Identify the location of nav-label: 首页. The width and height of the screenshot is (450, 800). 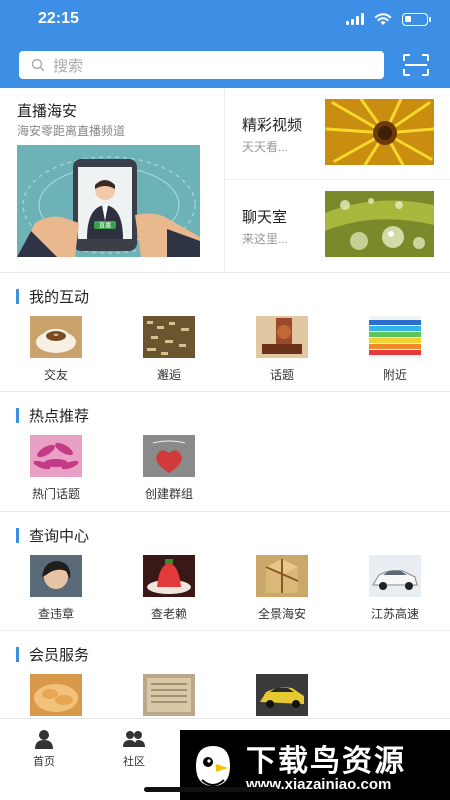
(44, 762).